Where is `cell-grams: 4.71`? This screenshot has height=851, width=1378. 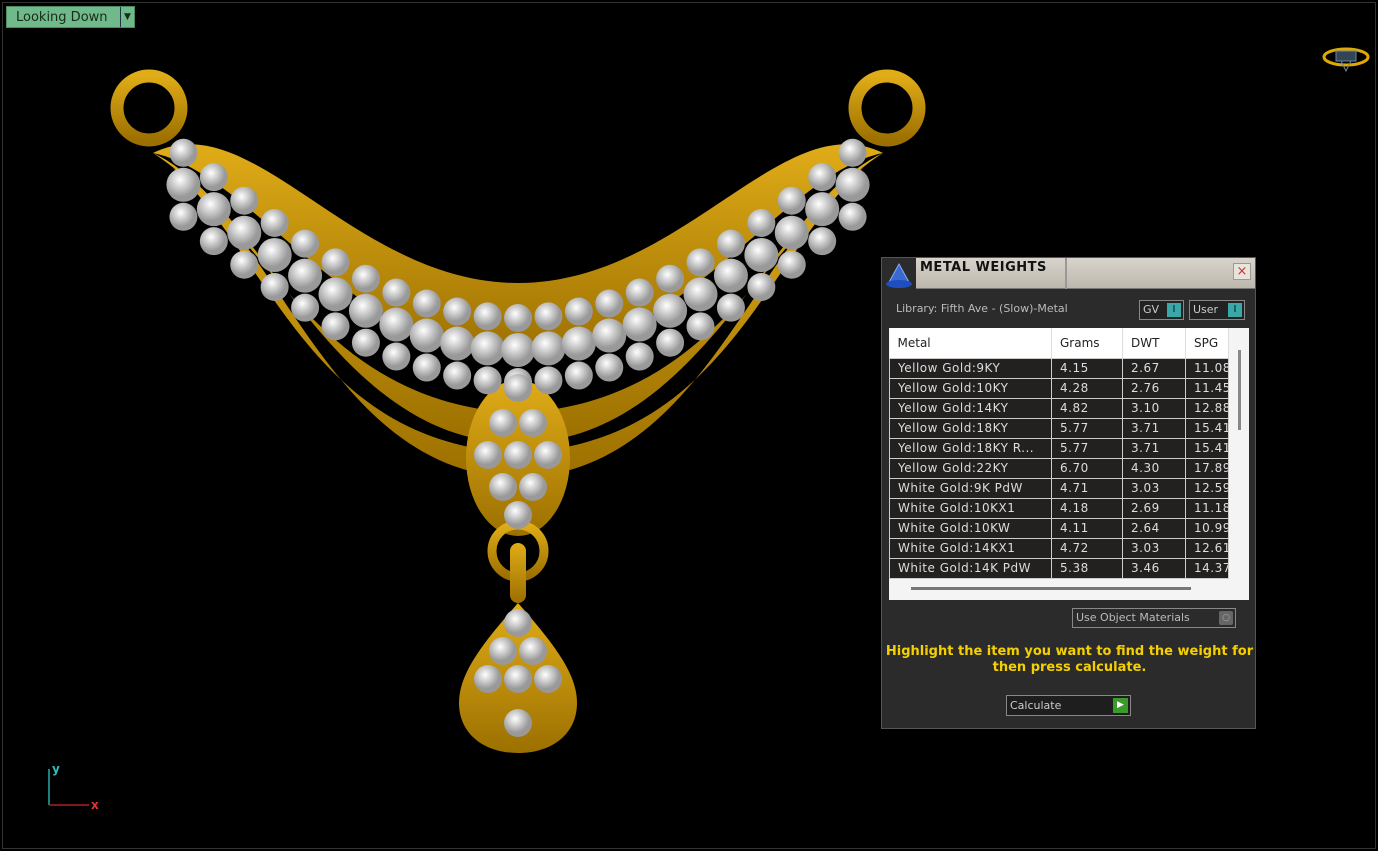
cell-grams: 4.71 is located at coordinates (1087, 488).